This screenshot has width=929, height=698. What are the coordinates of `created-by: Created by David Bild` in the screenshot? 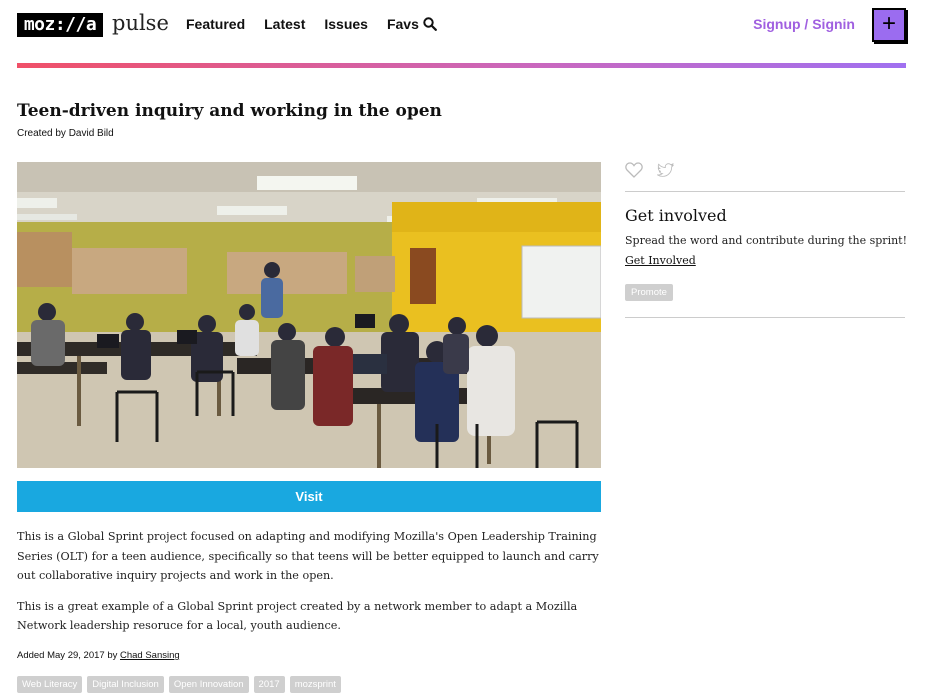 It's located at (65, 133).